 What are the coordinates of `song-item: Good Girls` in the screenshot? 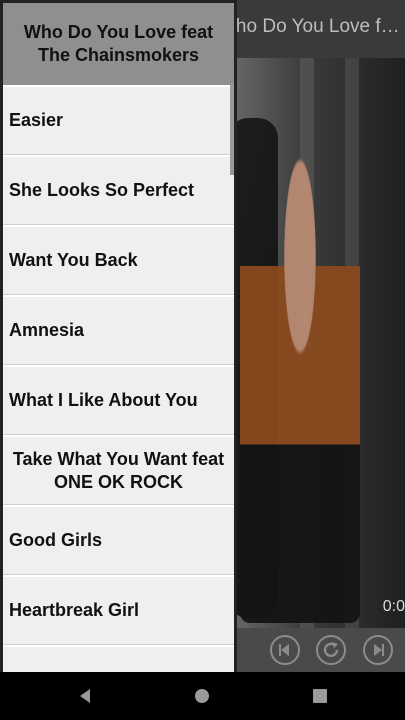 It's located at (118, 540).